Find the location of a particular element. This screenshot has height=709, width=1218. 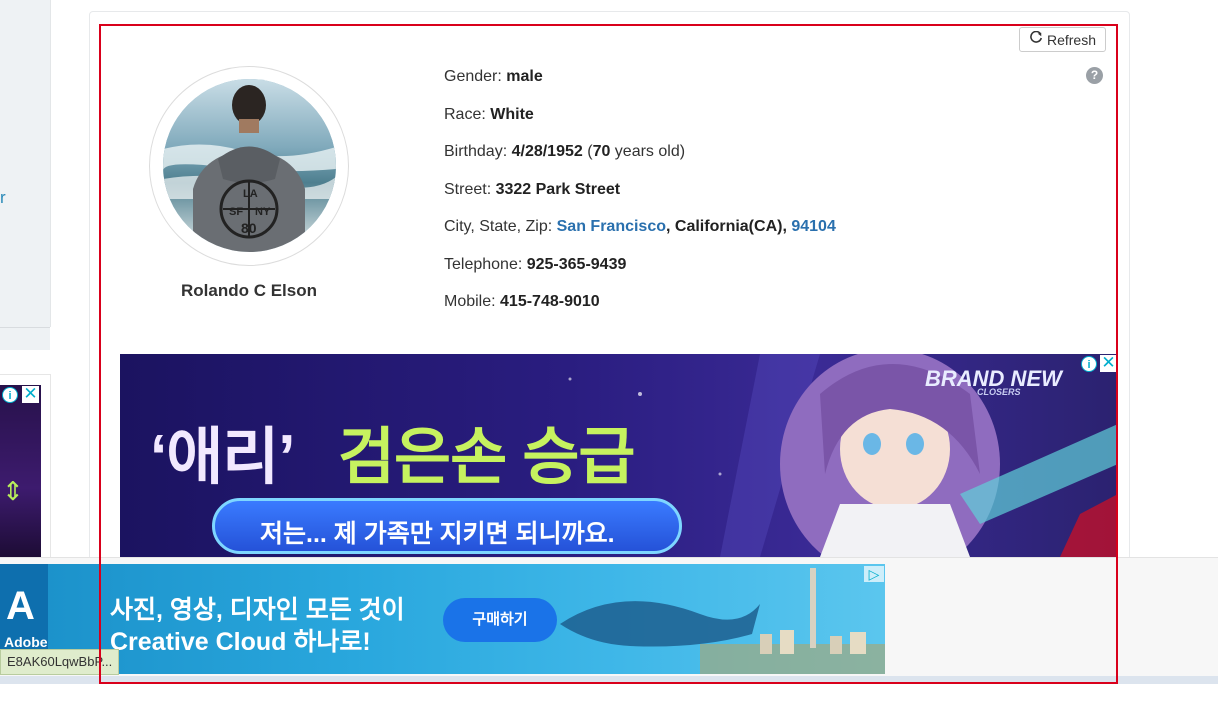

side-ad-close-icon: ✕ is located at coordinates (30, 394).